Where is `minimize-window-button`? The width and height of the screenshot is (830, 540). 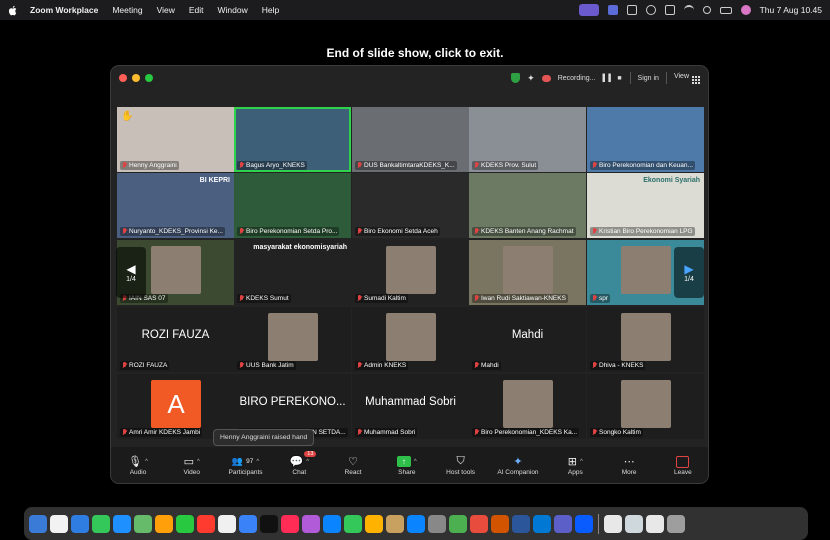
minimize-window-button is located at coordinates (136, 78).